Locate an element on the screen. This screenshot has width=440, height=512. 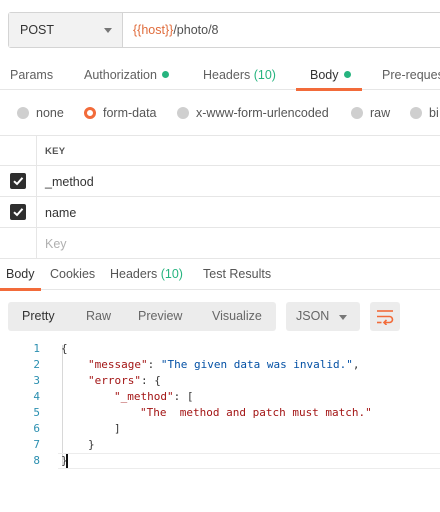
radio-none-label: none is located at coordinates (50, 113).